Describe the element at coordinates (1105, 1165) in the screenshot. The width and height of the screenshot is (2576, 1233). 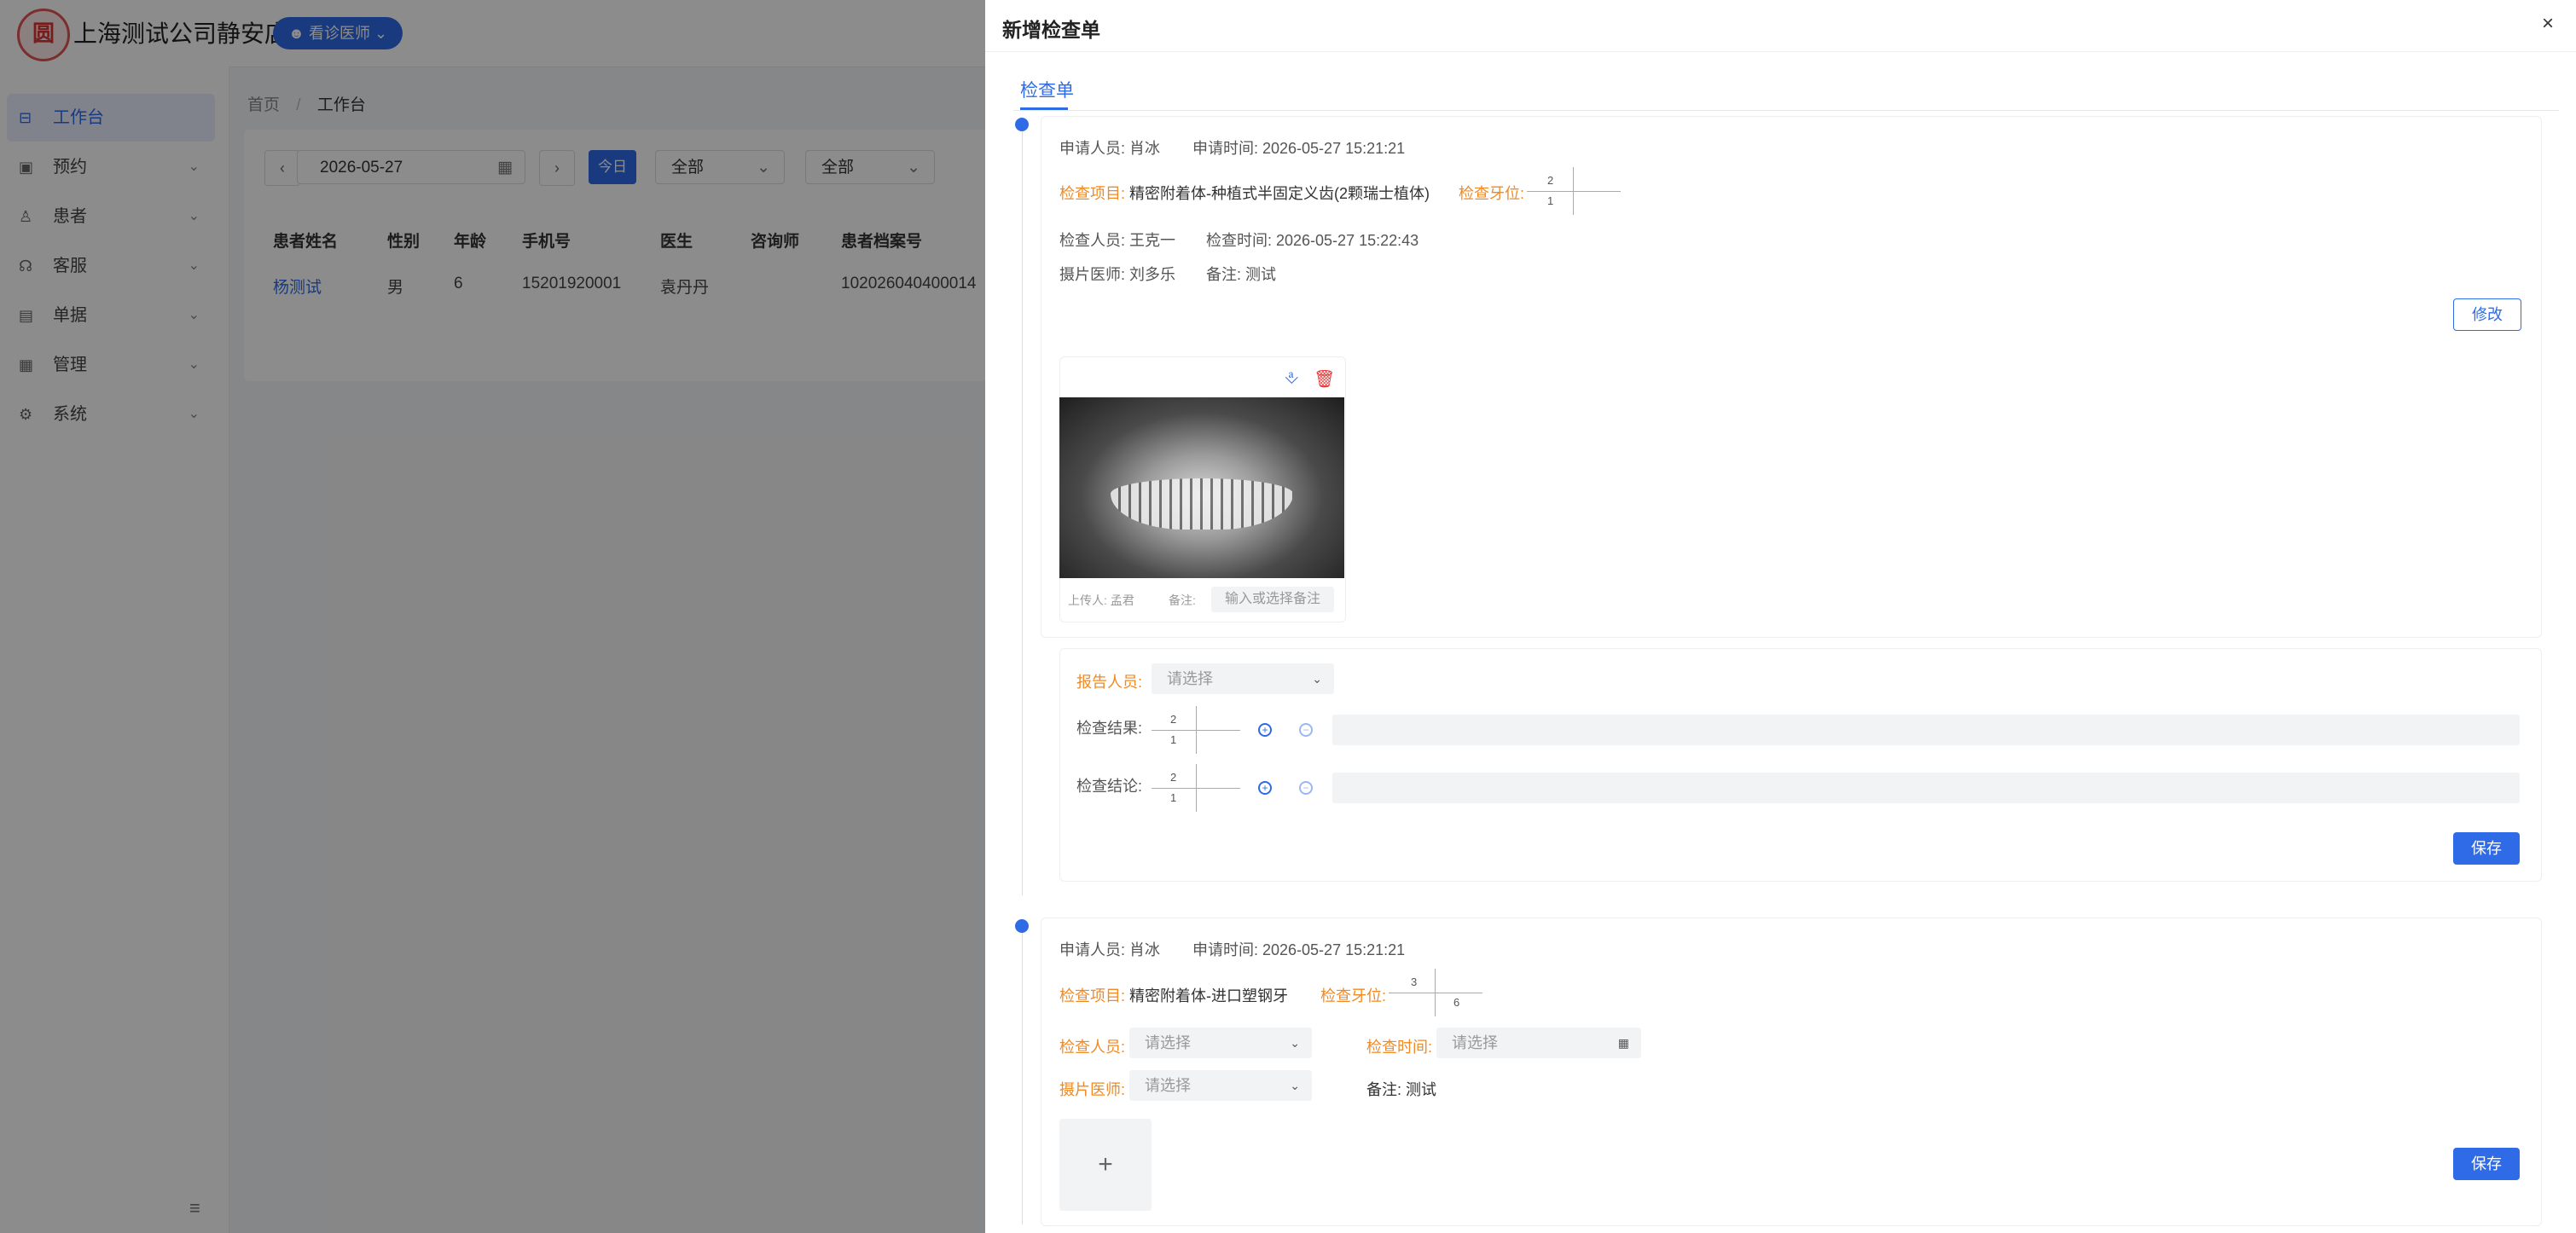
I see `upload-image-button: +` at that location.